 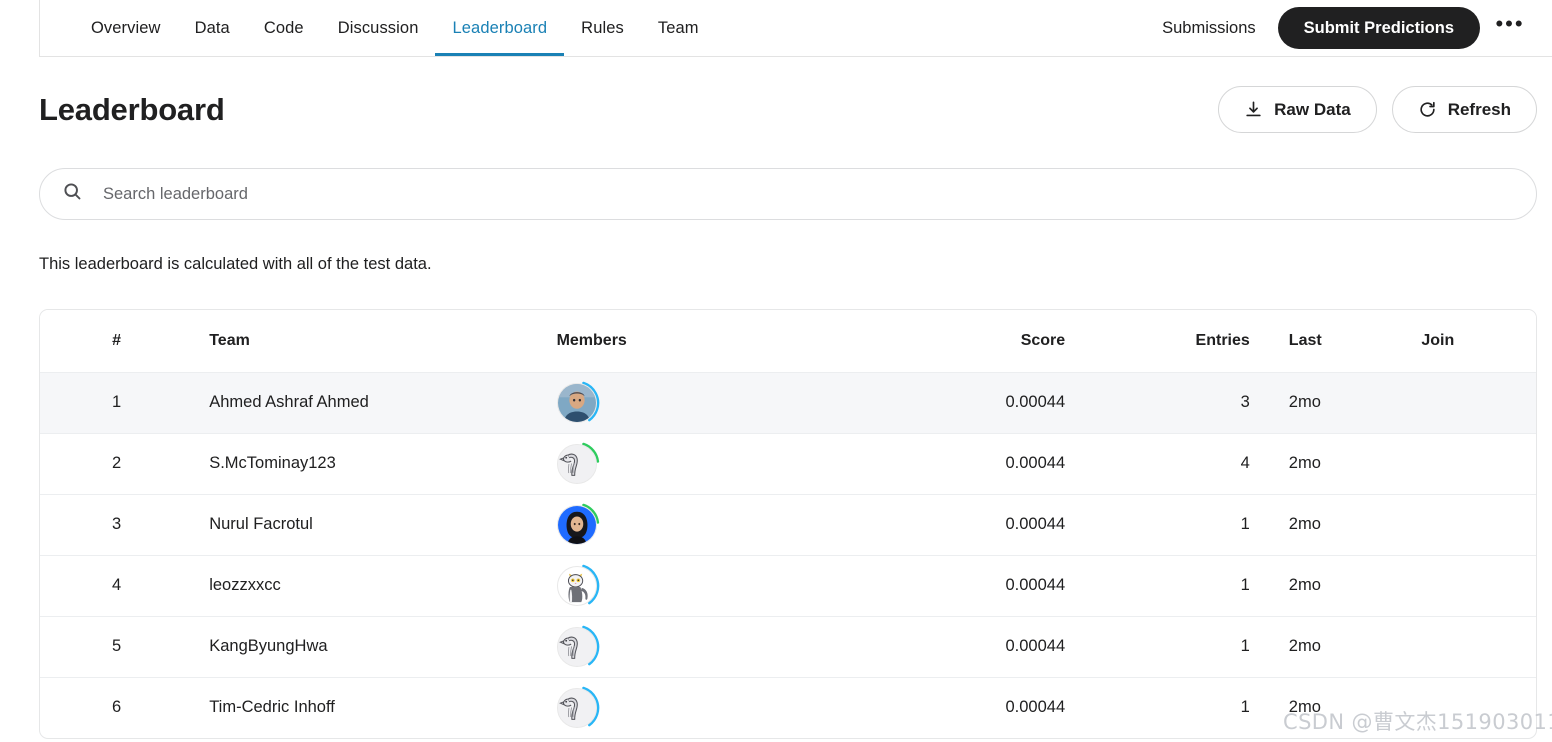 I want to click on table-row: 4 leozzxxcc 0.00044 1 2mo, so click(x=788, y=585).